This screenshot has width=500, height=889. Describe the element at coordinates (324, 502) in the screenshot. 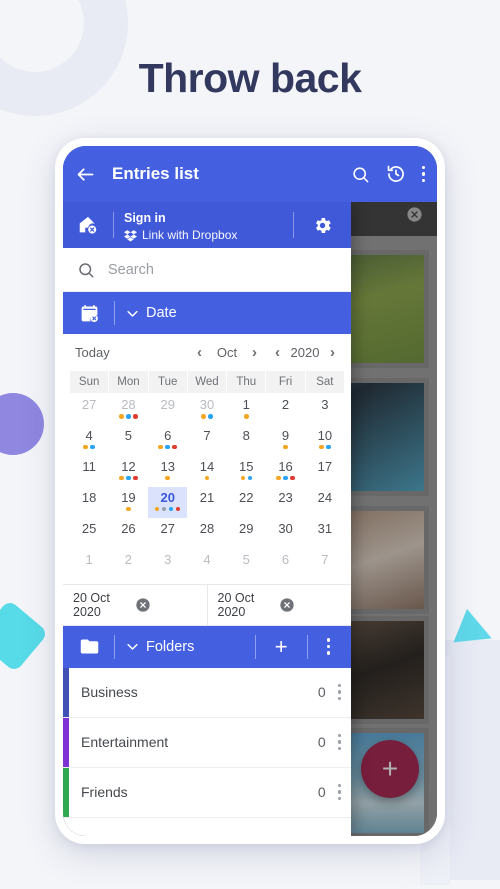

I see `calendar-day: 24` at that location.